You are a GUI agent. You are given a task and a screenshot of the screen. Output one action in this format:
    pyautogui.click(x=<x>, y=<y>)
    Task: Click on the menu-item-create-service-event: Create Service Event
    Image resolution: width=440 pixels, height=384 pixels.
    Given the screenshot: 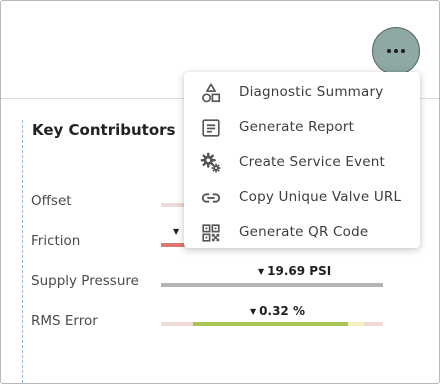 What is the action you would take?
    pyautogui.click(x=302, y=161)
    